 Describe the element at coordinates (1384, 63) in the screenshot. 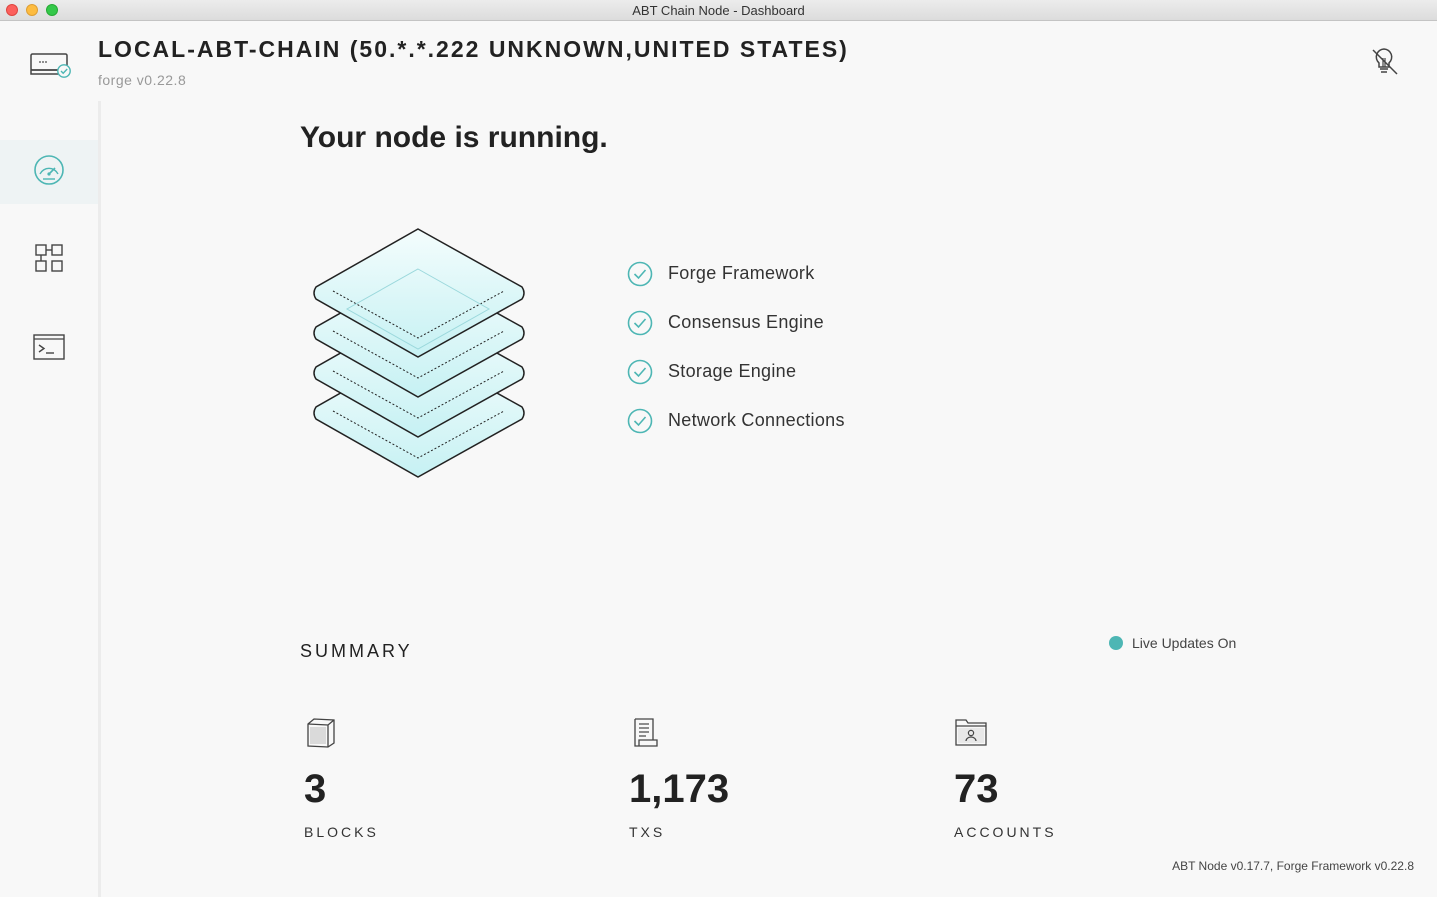

I see `lightbulb-off-icon` at that location.